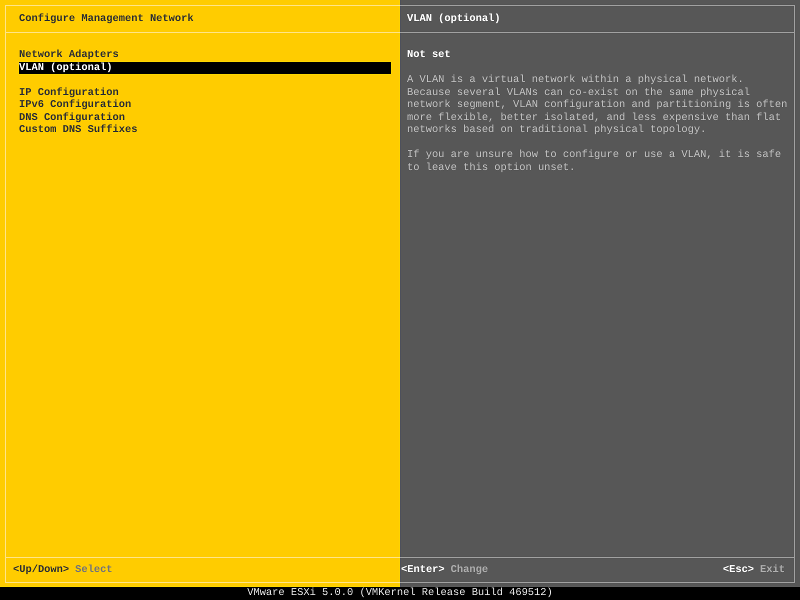 The width and height of the screenshot is (800, 600). I want to click on menu-item: Custom DNS Suffixes, so click(205, 130).